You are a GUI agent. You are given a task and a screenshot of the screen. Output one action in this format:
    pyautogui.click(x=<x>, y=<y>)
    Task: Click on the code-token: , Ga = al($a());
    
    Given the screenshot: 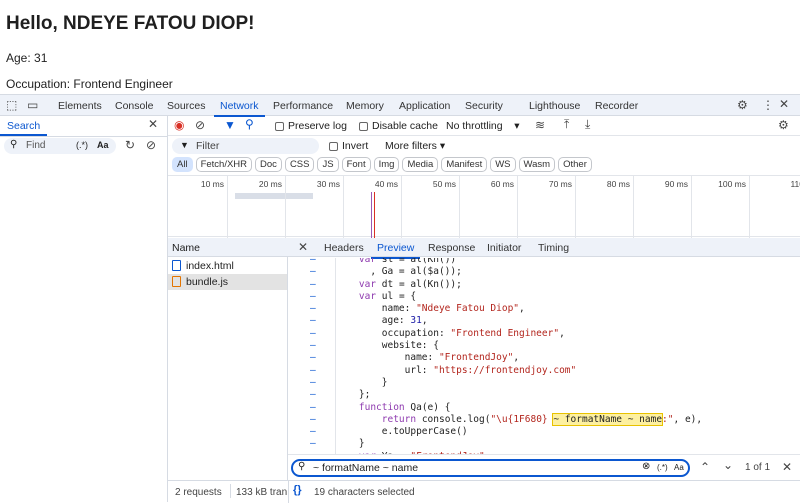 What is the action you would take?
    pyautogui.click(x=399, y=272)
    